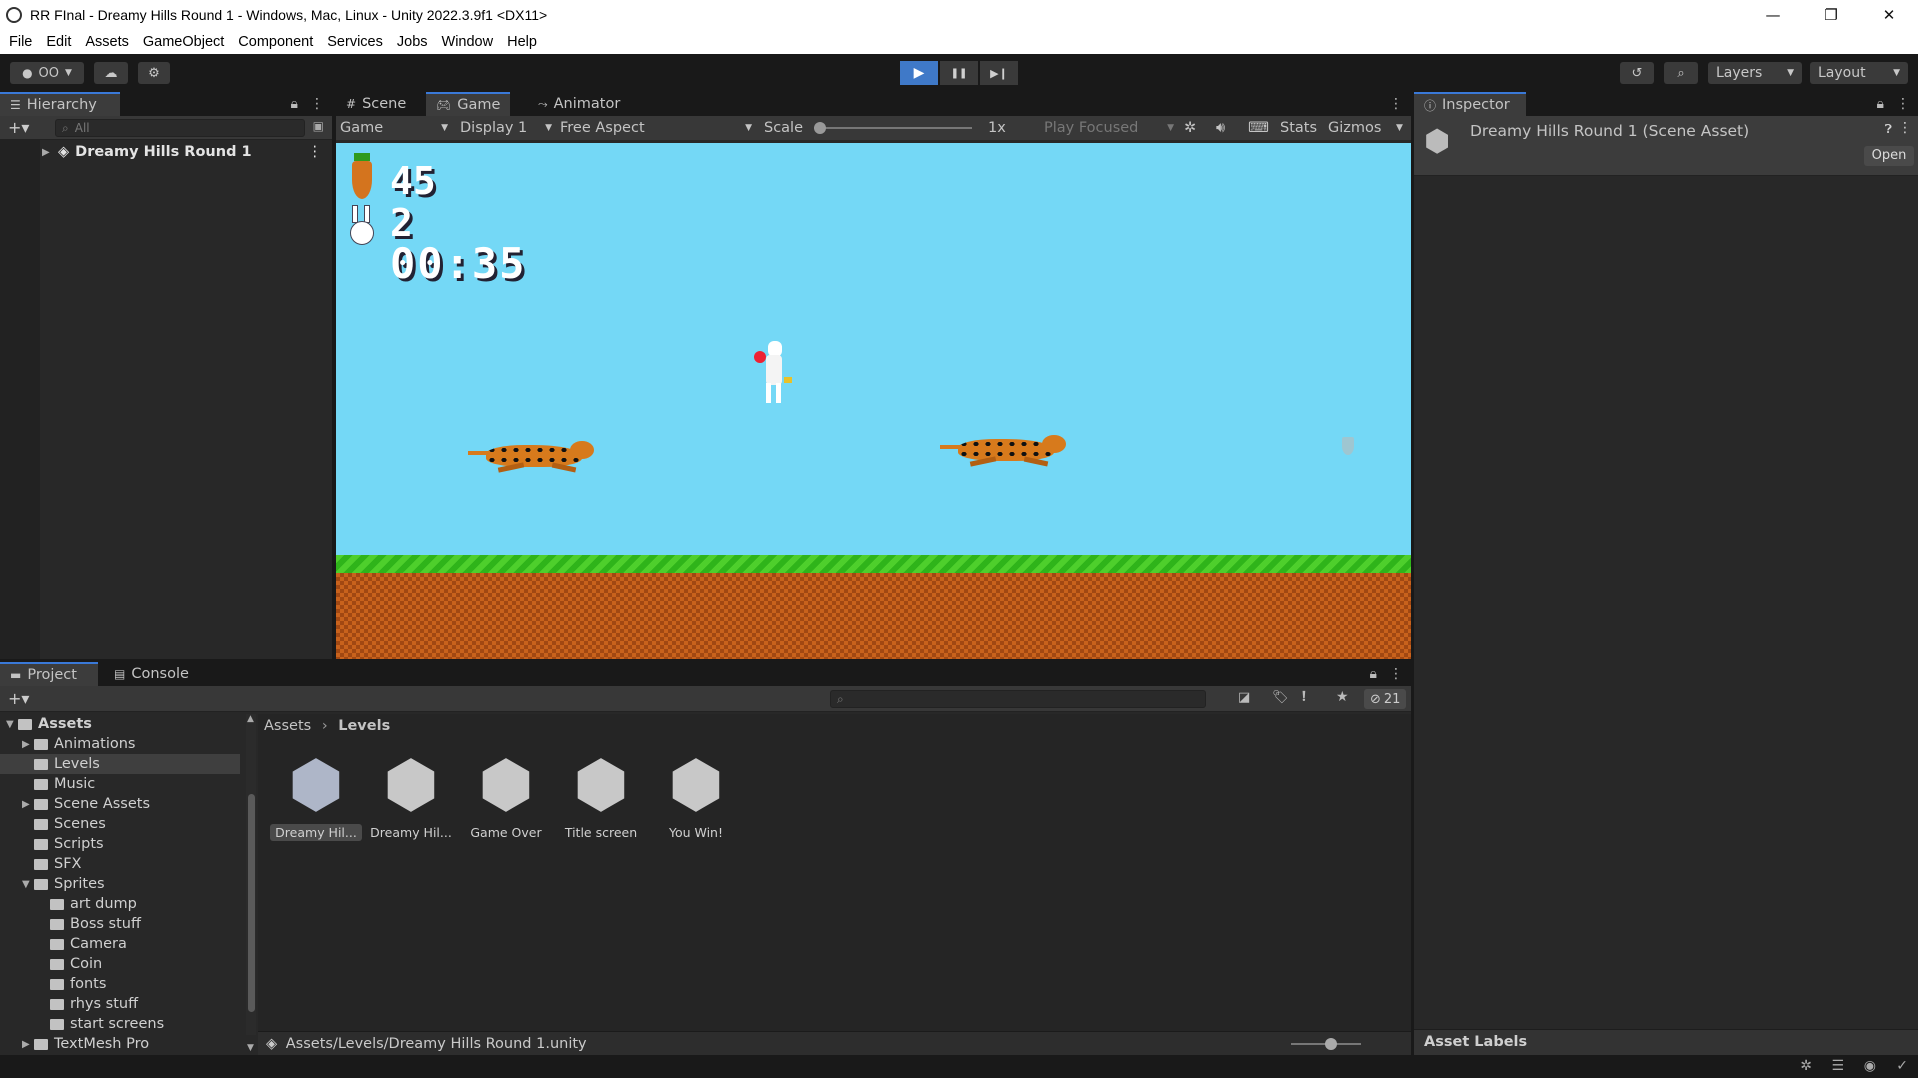  I want to click on close-button: ✕, so click(1889, 14).